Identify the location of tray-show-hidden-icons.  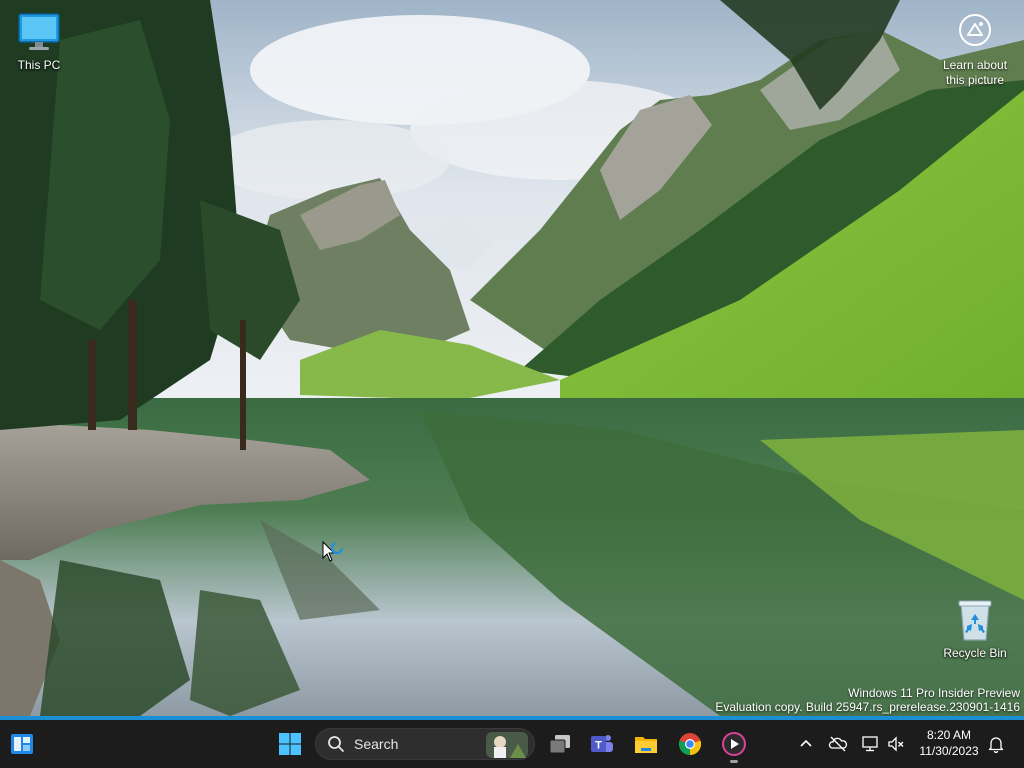
(806, 744).